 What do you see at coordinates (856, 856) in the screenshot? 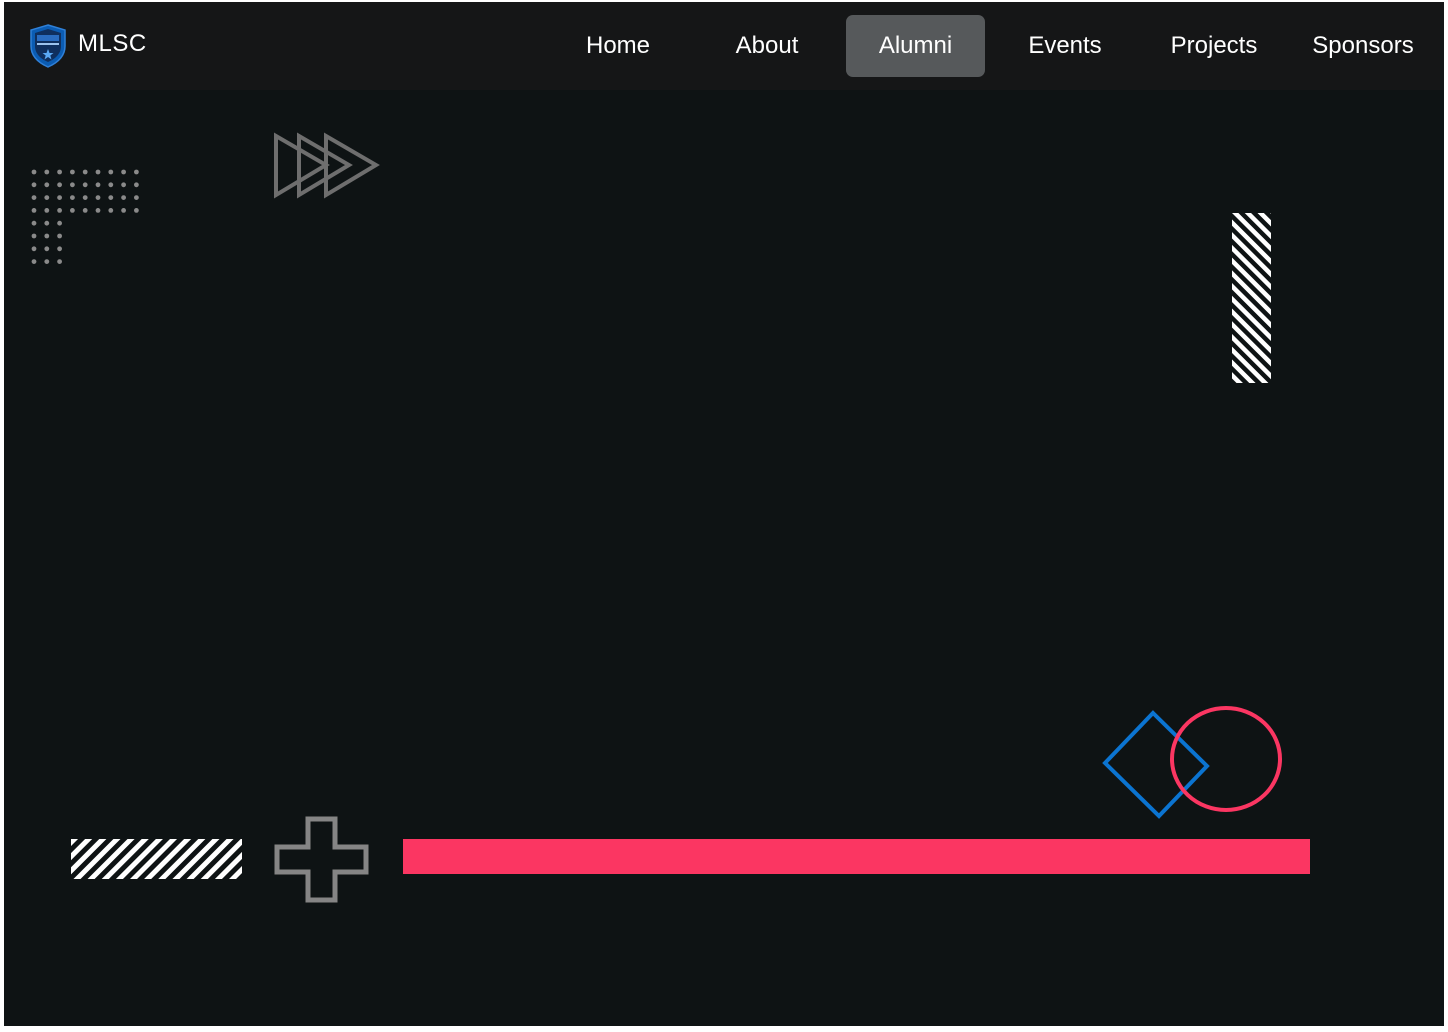
I see `pink-bar-icon` at bounding box center [856, 856].